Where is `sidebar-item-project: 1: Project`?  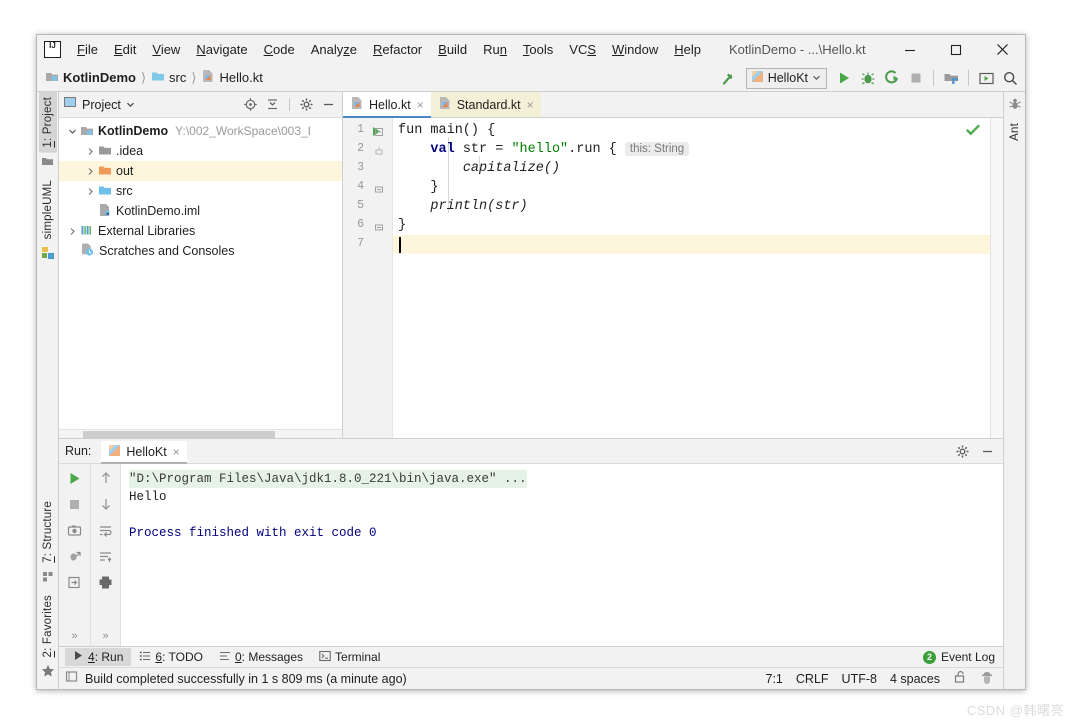 sidebar-item-project: 1: Project is located at coordinates (47, 122).